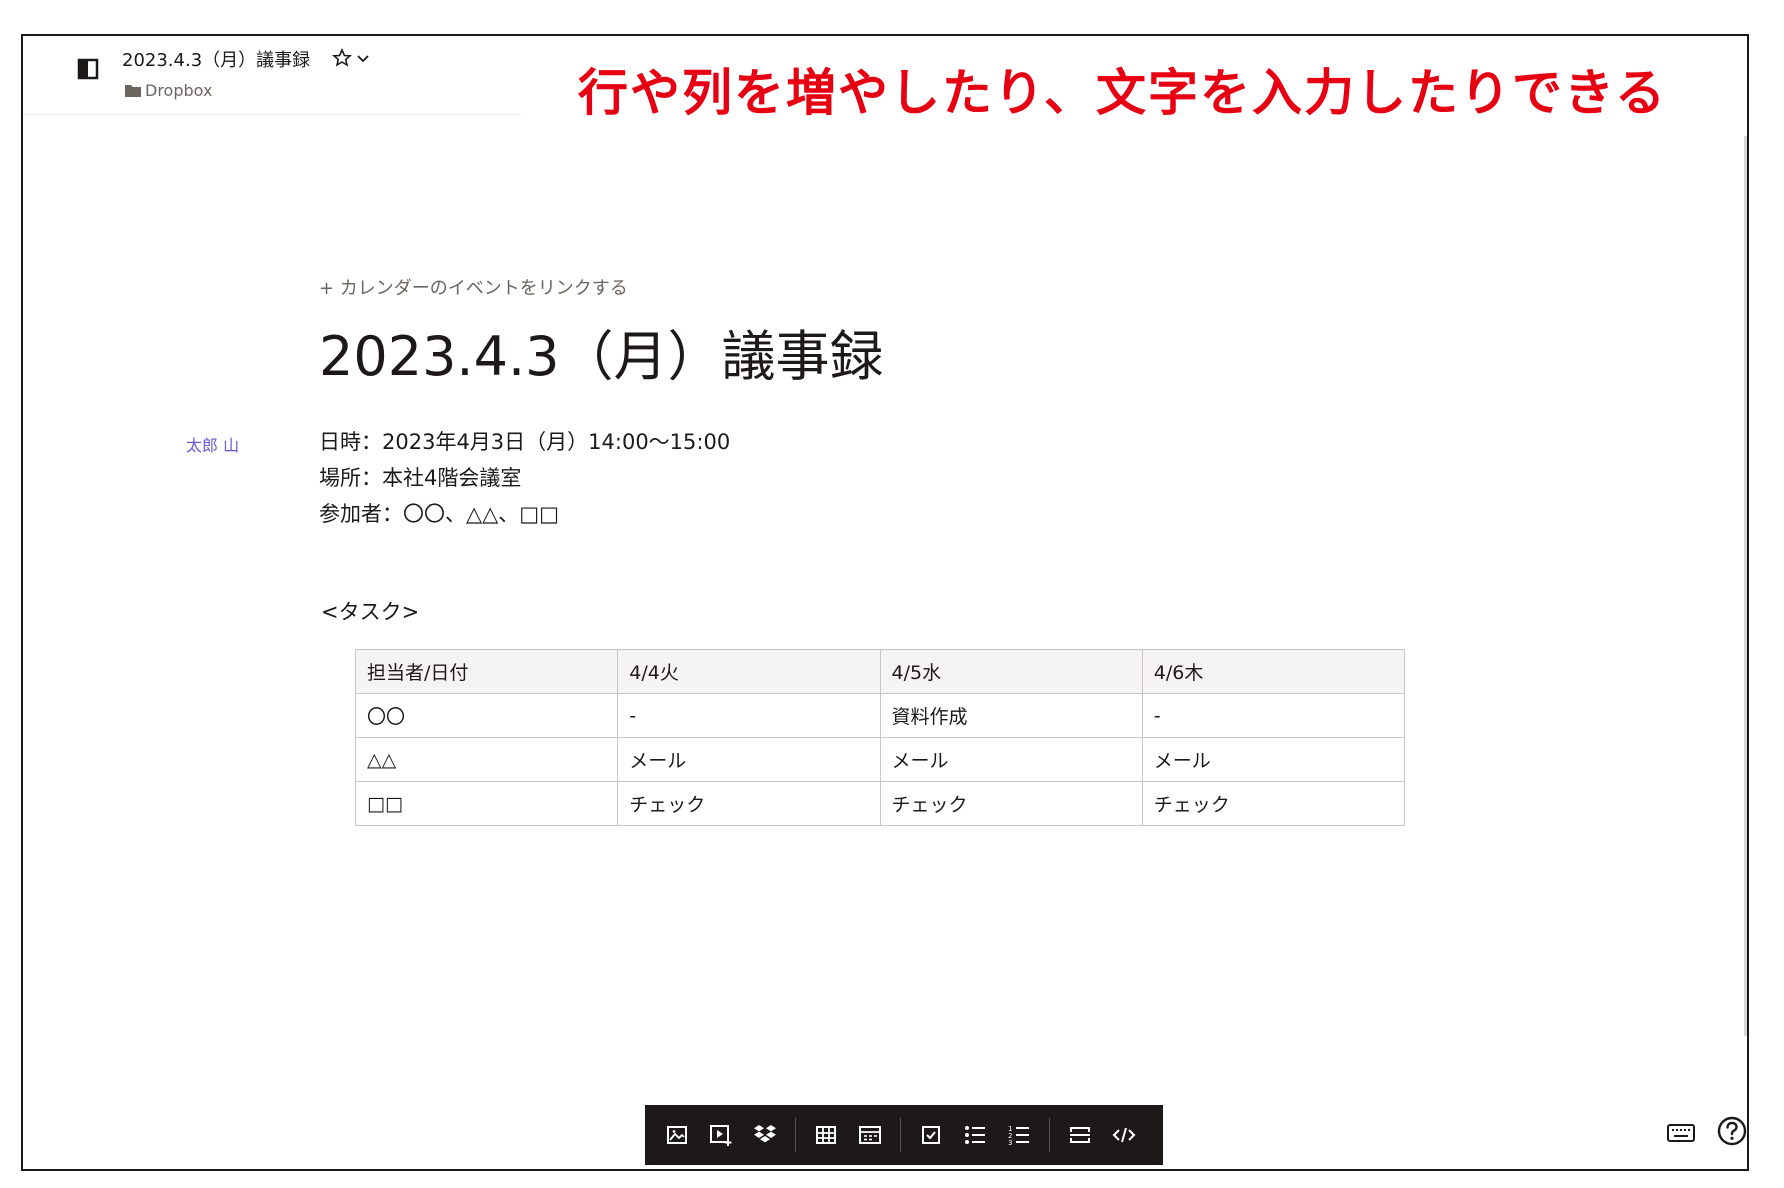  I want to click on table-row: □□ チェック チェック チェック, so click(880, 803).